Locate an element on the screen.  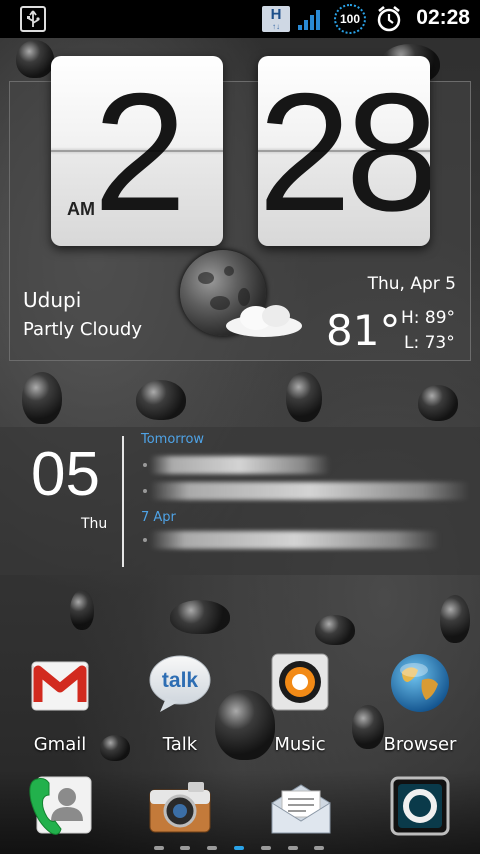
weather-temperature: 81° is located at coordinates (363, 330).